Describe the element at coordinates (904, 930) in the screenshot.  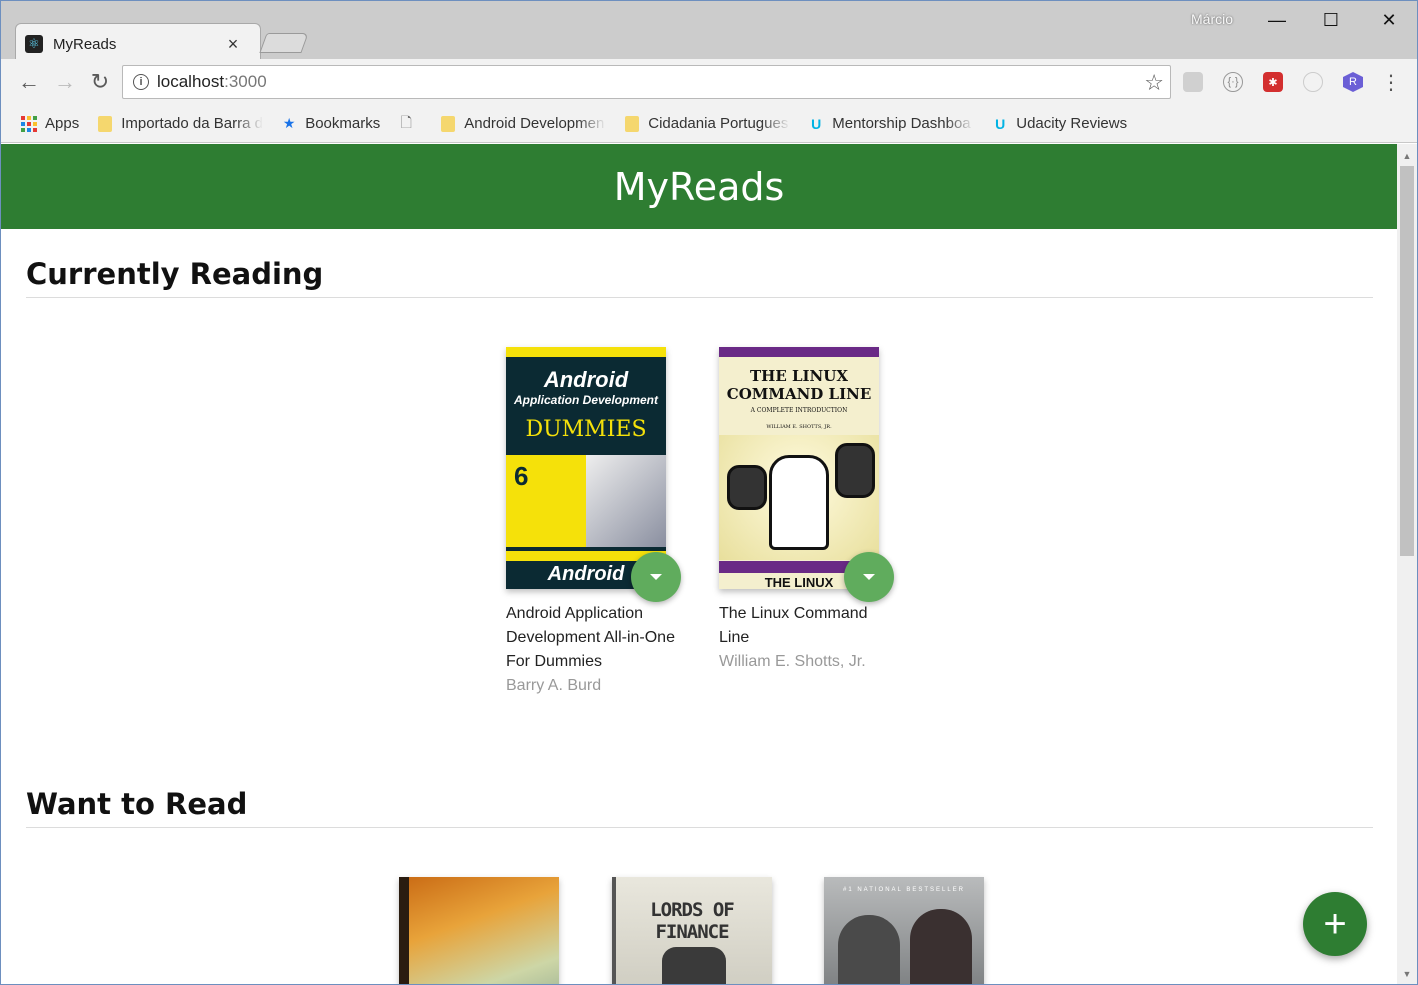
I see `book-cover: #1 NATIONAL BESTSELLER` at that location.